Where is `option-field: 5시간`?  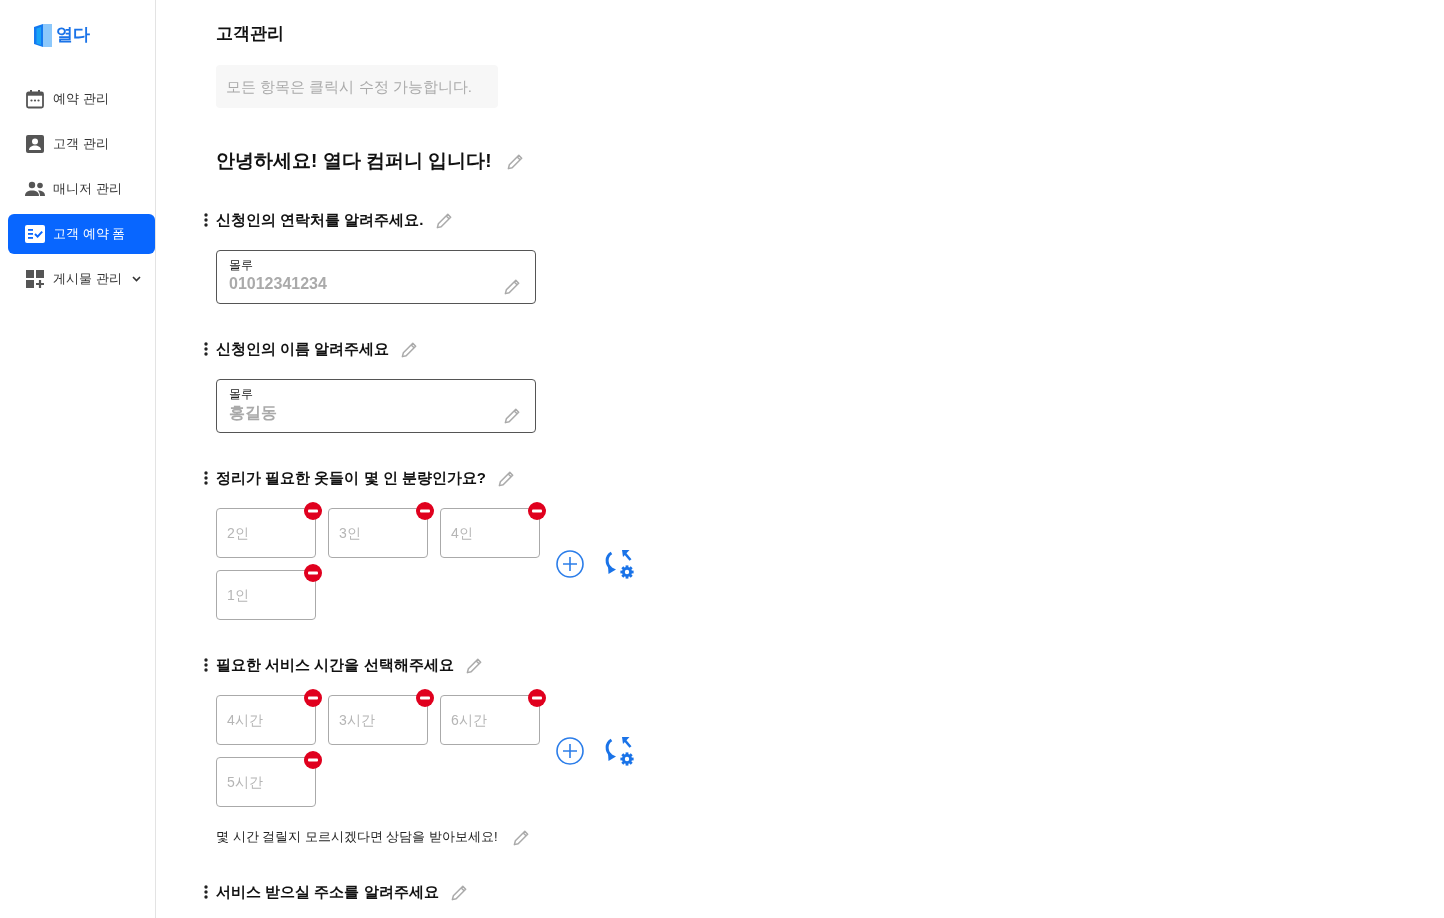 option-field: 5시간 is located at coordinates (266, 782).